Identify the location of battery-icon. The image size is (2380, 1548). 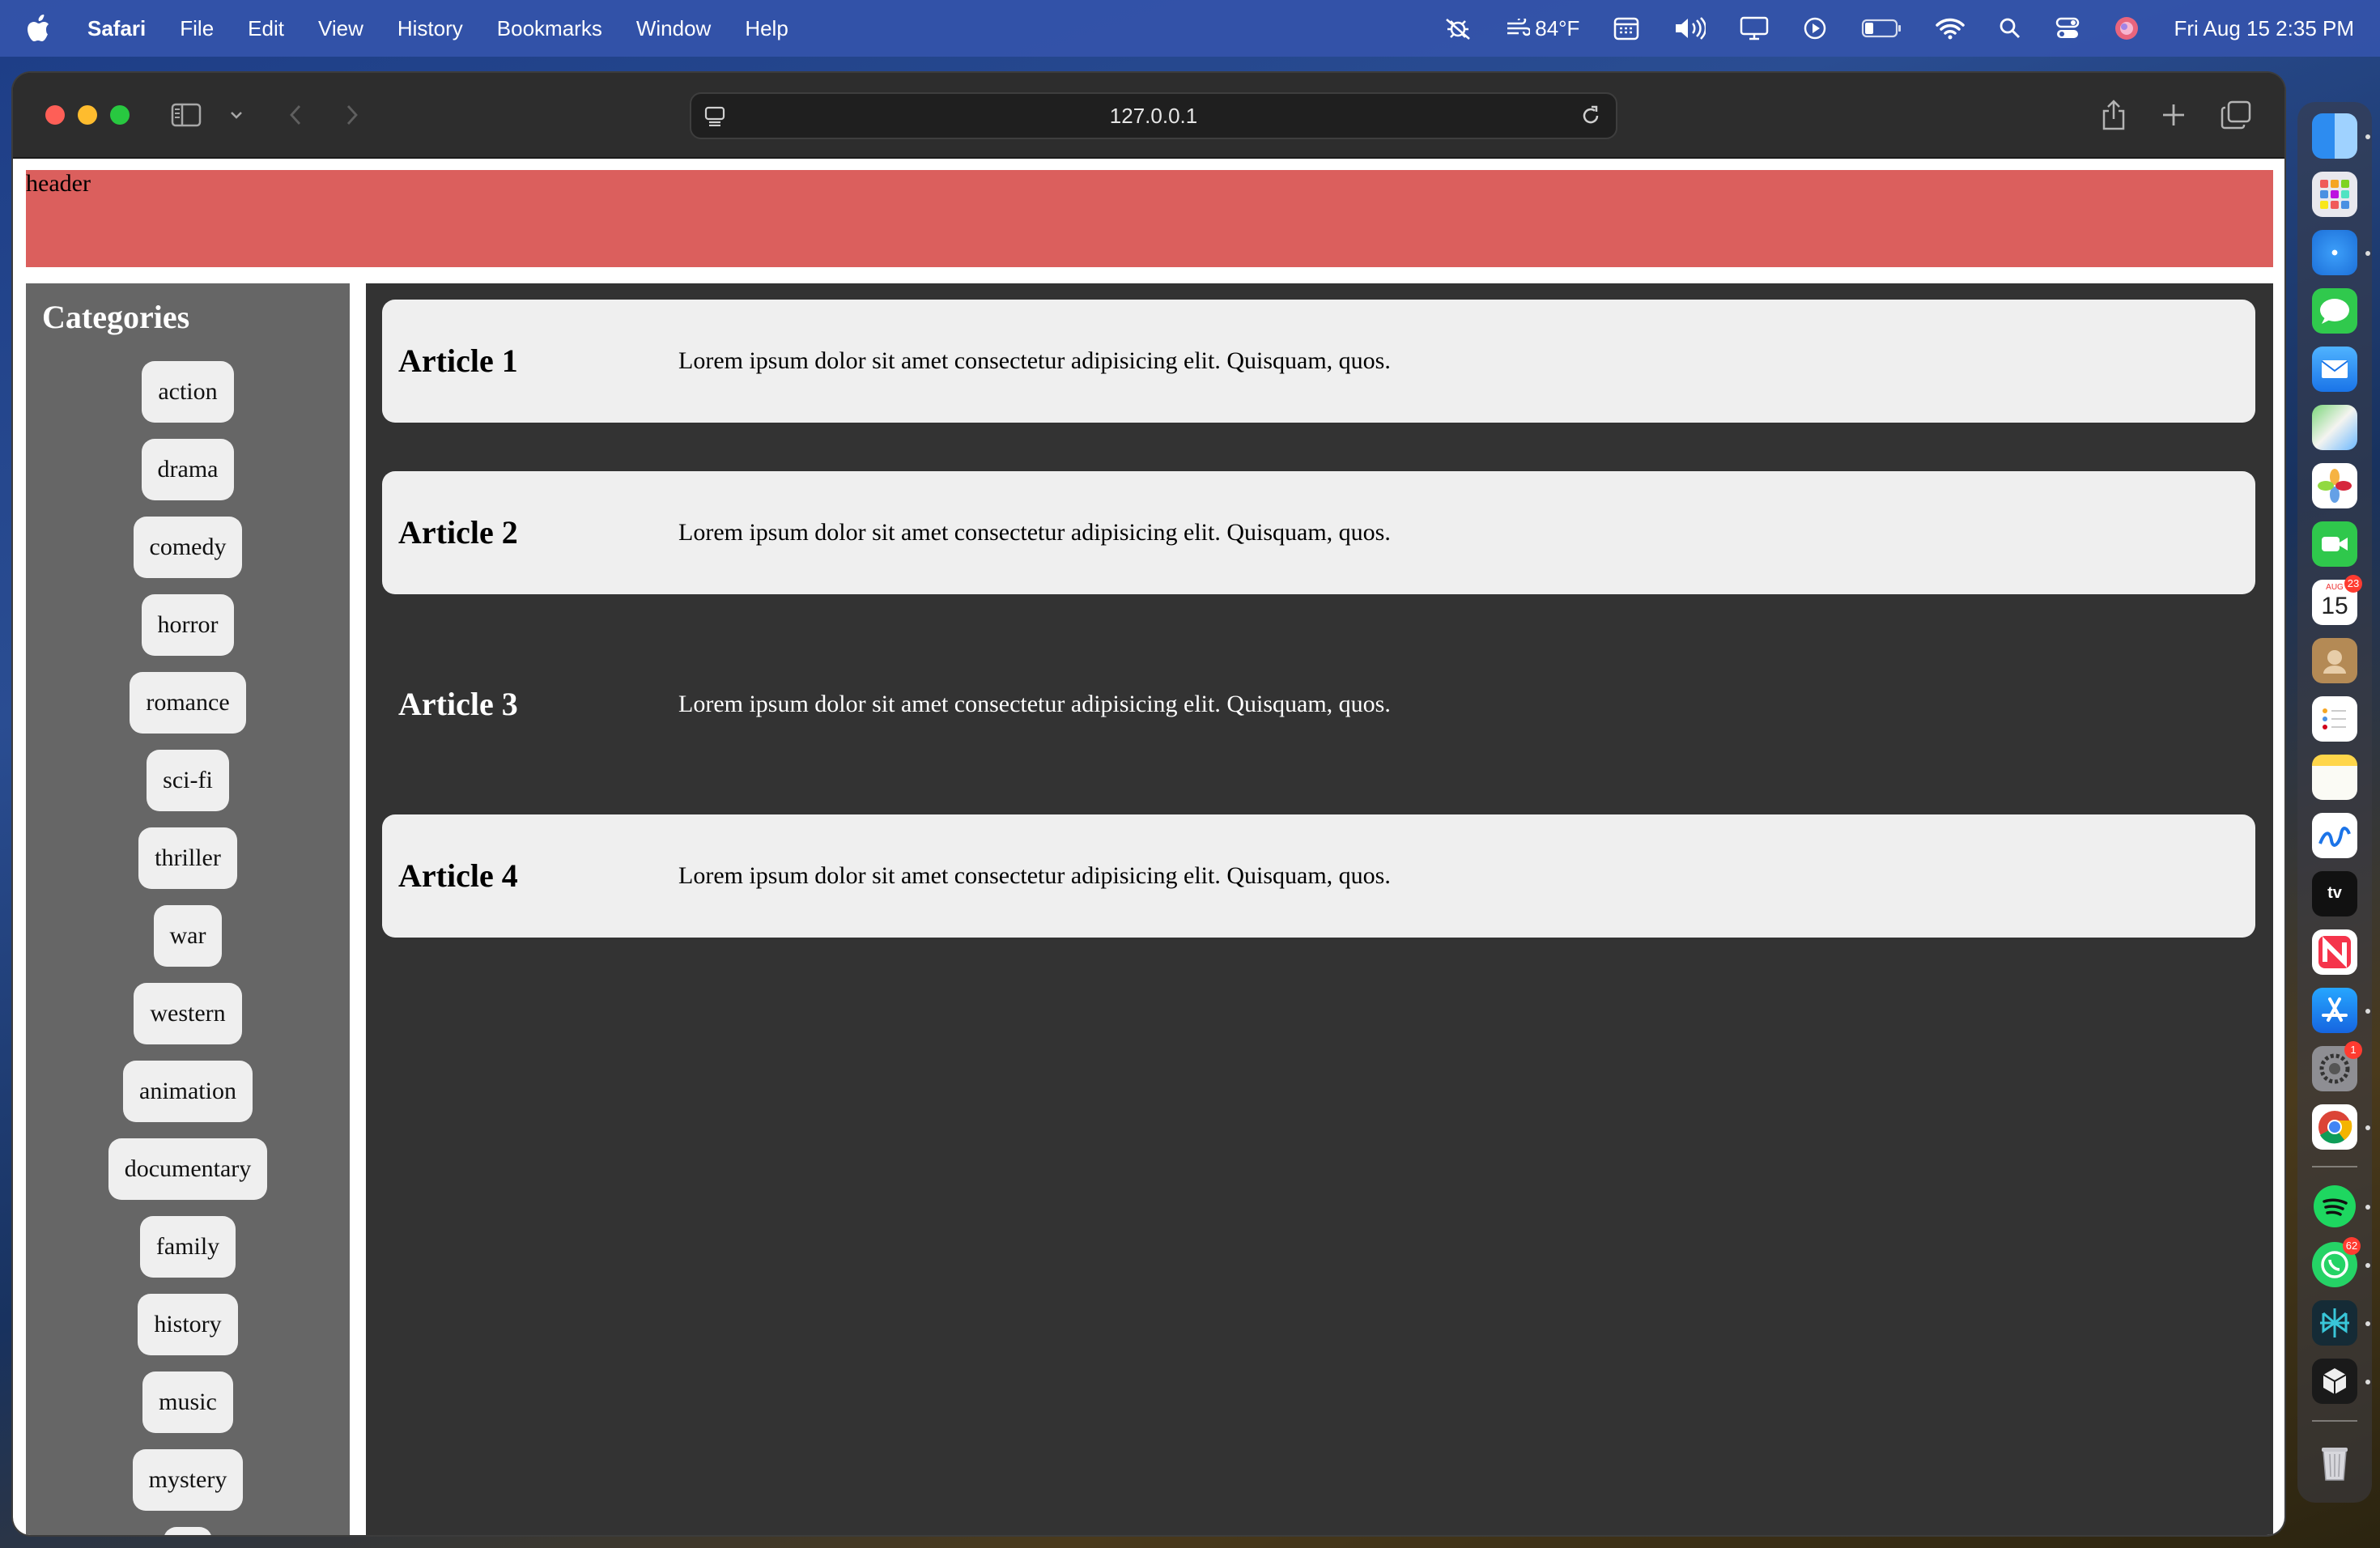
(1882, 29).